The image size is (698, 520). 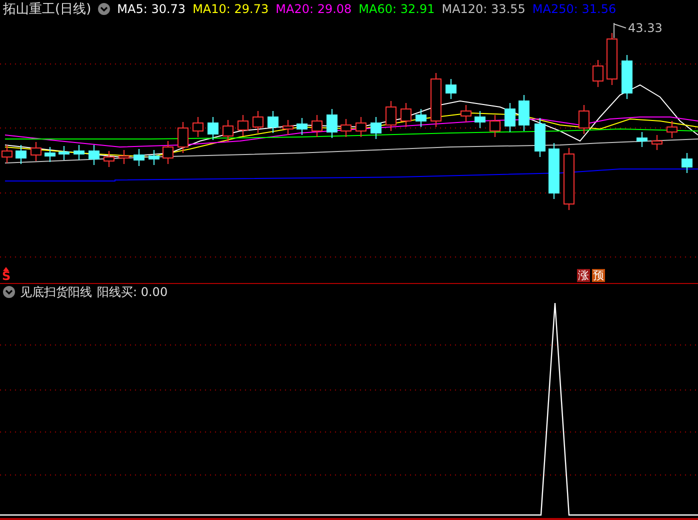 I want to click on ma-value-label: MA60: 32.91, so click(x=396, y=9).